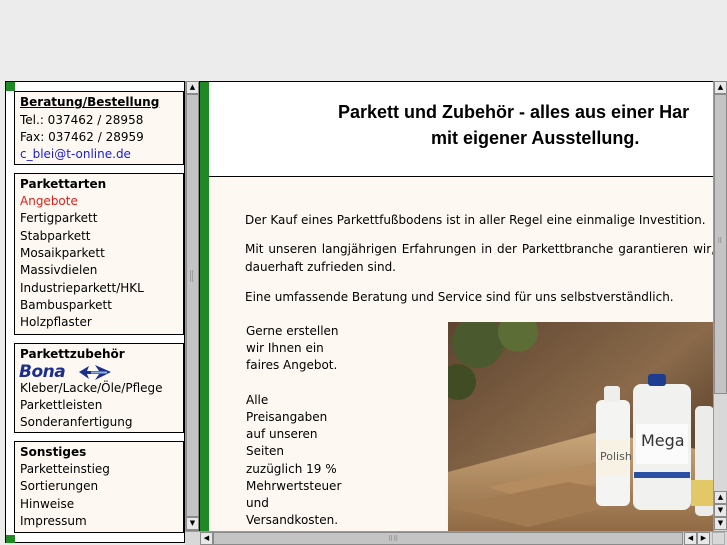 This screenshot has height=545, width=727. Describe the element at coordinates (291, 469) in the screenshot. I see `price-note: zuzüglich 19 %` at that location.